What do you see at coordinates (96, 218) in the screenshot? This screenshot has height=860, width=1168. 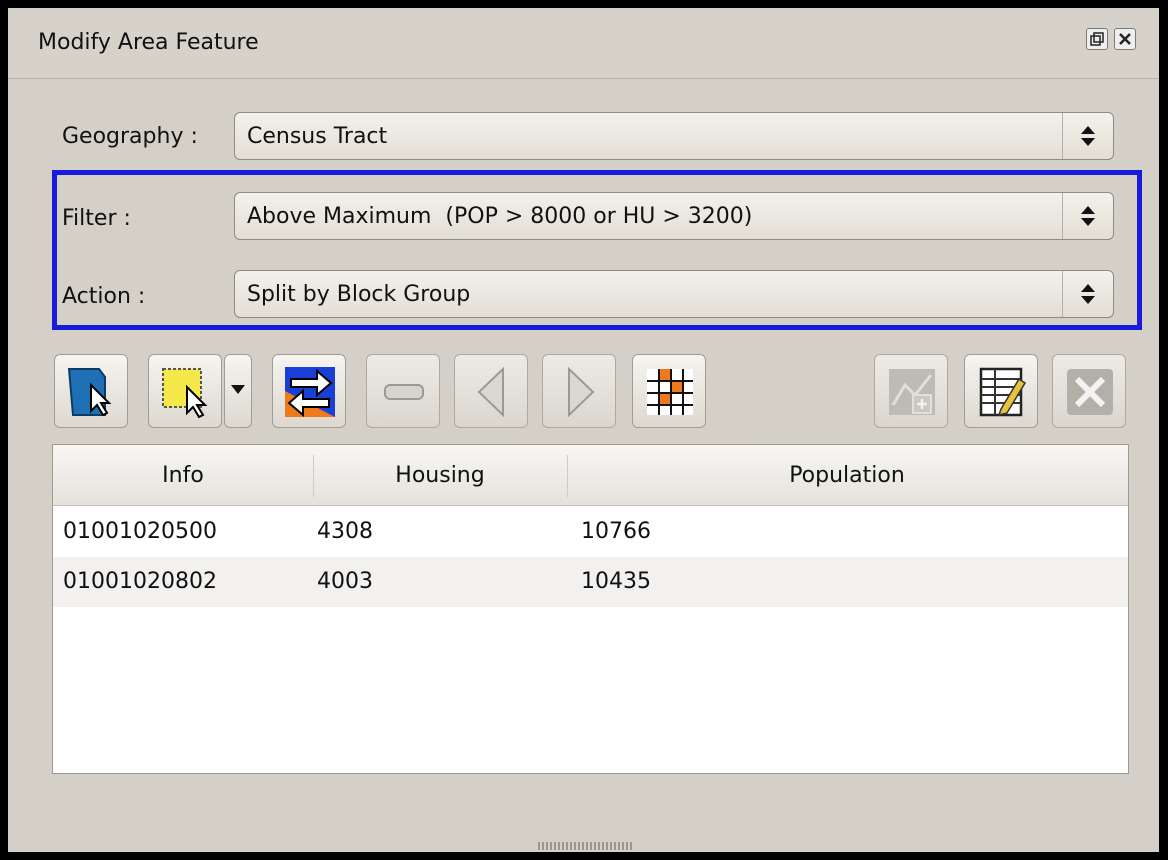 I see `filter-label: Filter :` at bounding box center [96, 218].